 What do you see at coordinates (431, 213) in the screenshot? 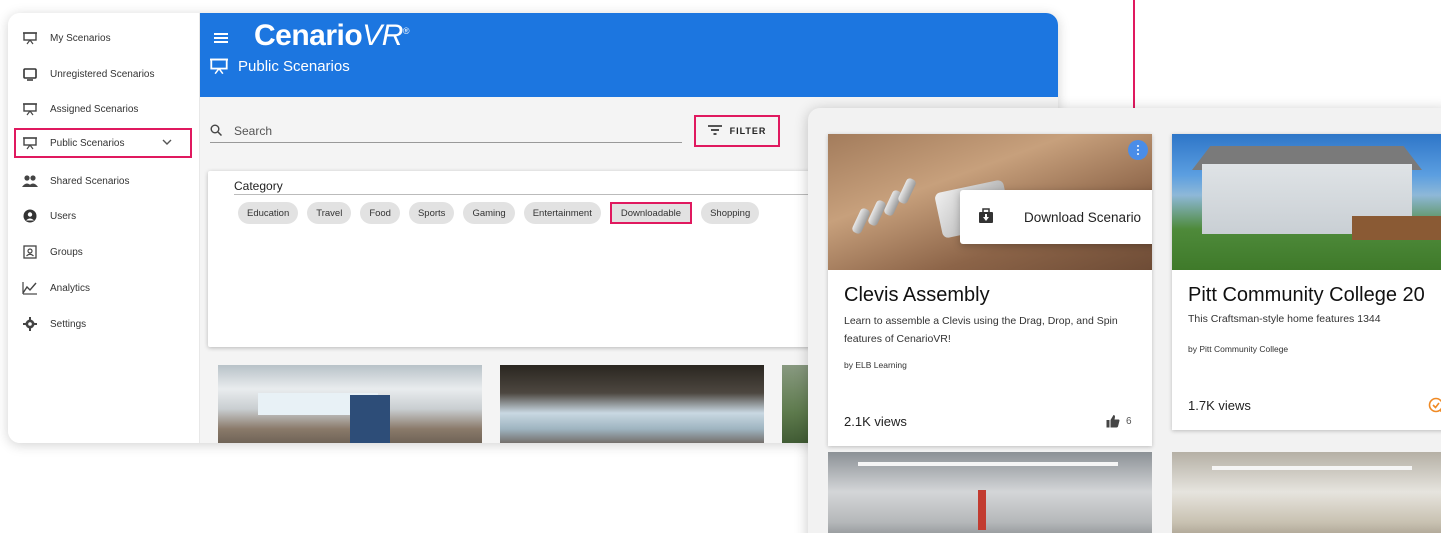
I see `chip-sports: Sports` at bounding box center [431, 213].